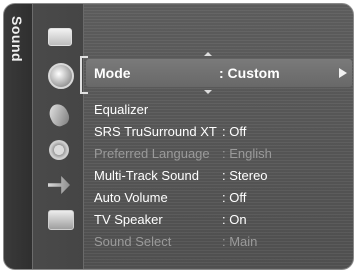 This screenshot has height=271, width=355. Describe the element at coordinates (146, 175) in the screenshot. I see `menu-item-label: Multi-Track Sound` at that location.